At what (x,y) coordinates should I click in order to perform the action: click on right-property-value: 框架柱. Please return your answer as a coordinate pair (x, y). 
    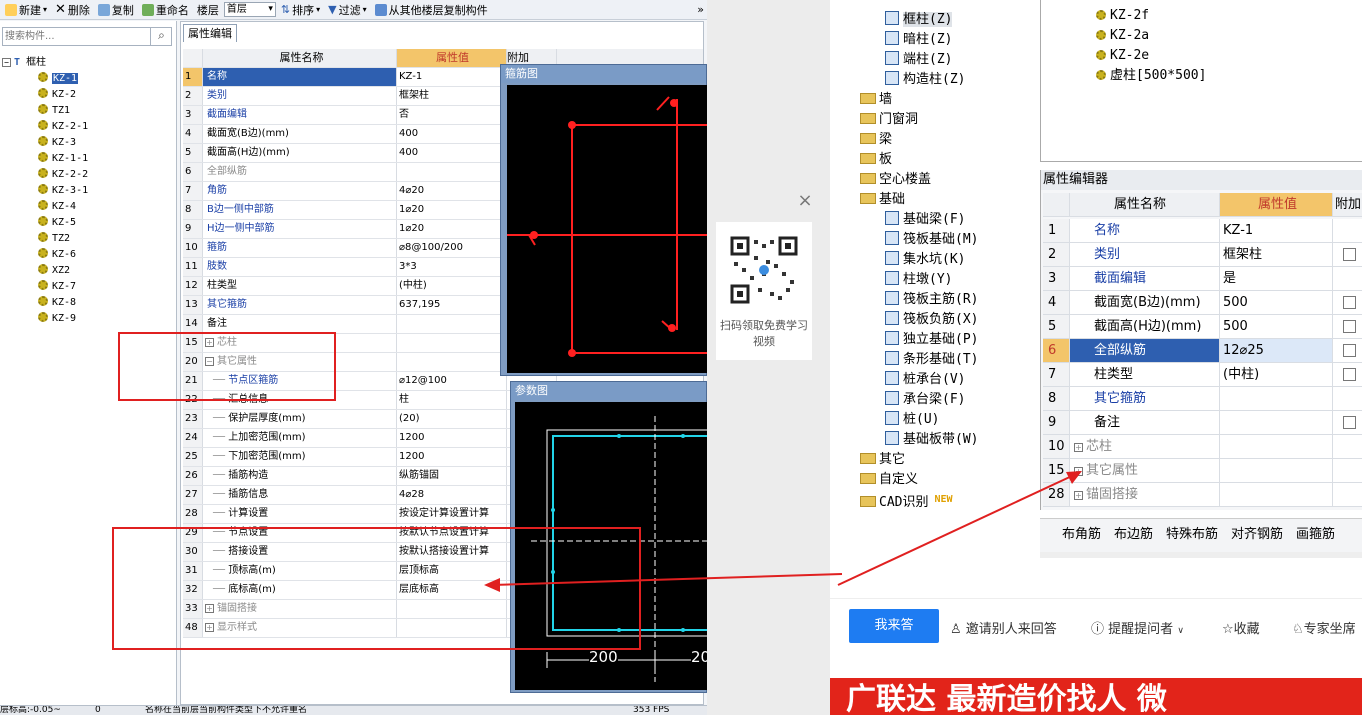
    Looking at the image, I should click on (1276, 254).